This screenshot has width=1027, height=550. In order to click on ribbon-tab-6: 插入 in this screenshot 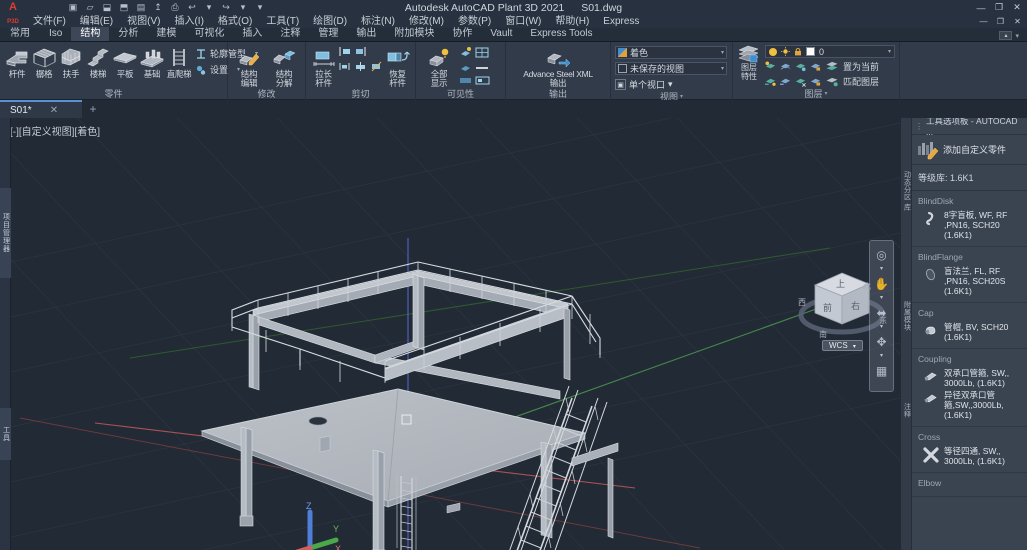, I will do `click(252, 34)`.